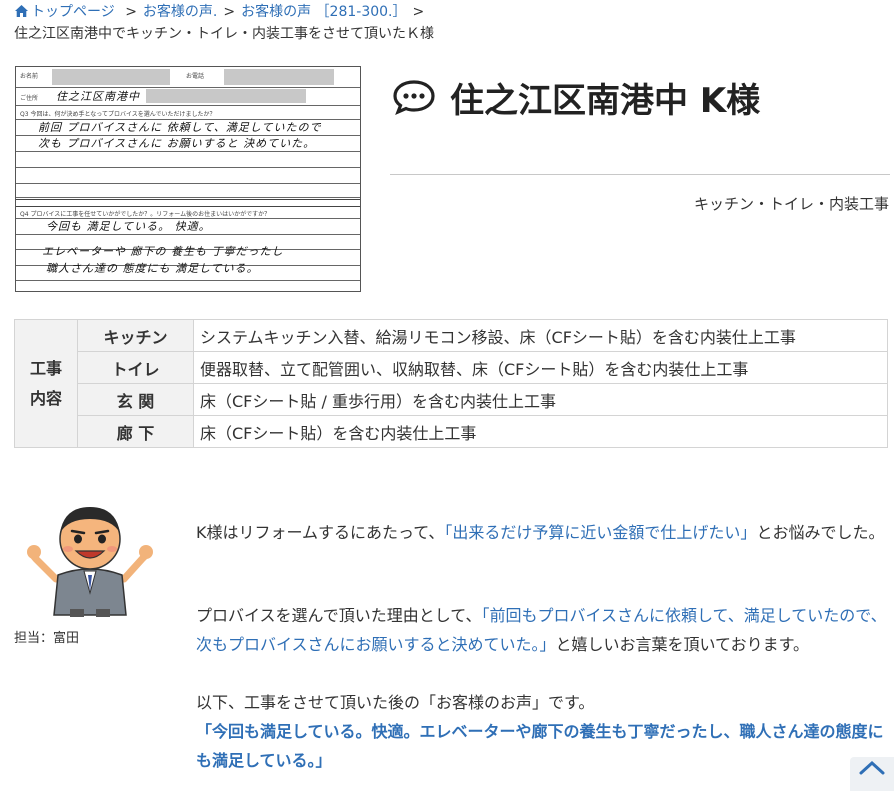 The image size is (894, 791). I want to click on page-title: 住之江区南港中 K様, so click(576, 97).